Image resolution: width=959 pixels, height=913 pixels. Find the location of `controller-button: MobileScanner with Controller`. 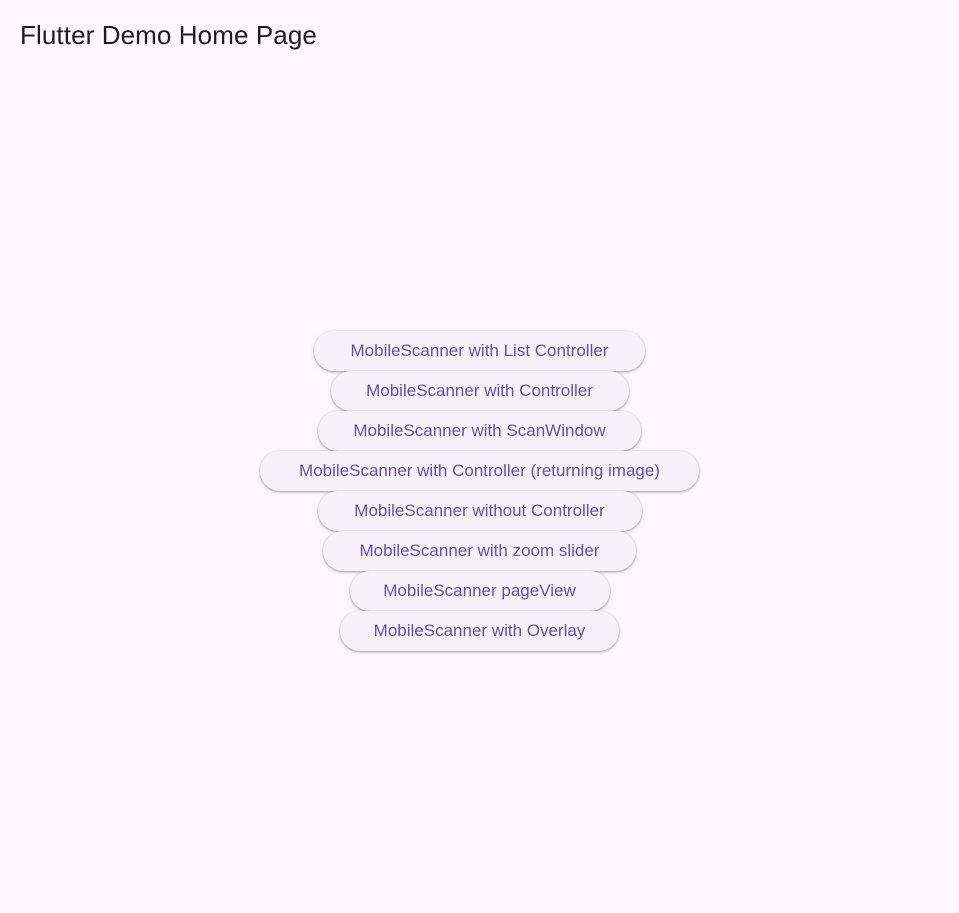

controller-button: MobileScanner with Controller is located at coordinates (479, 391).